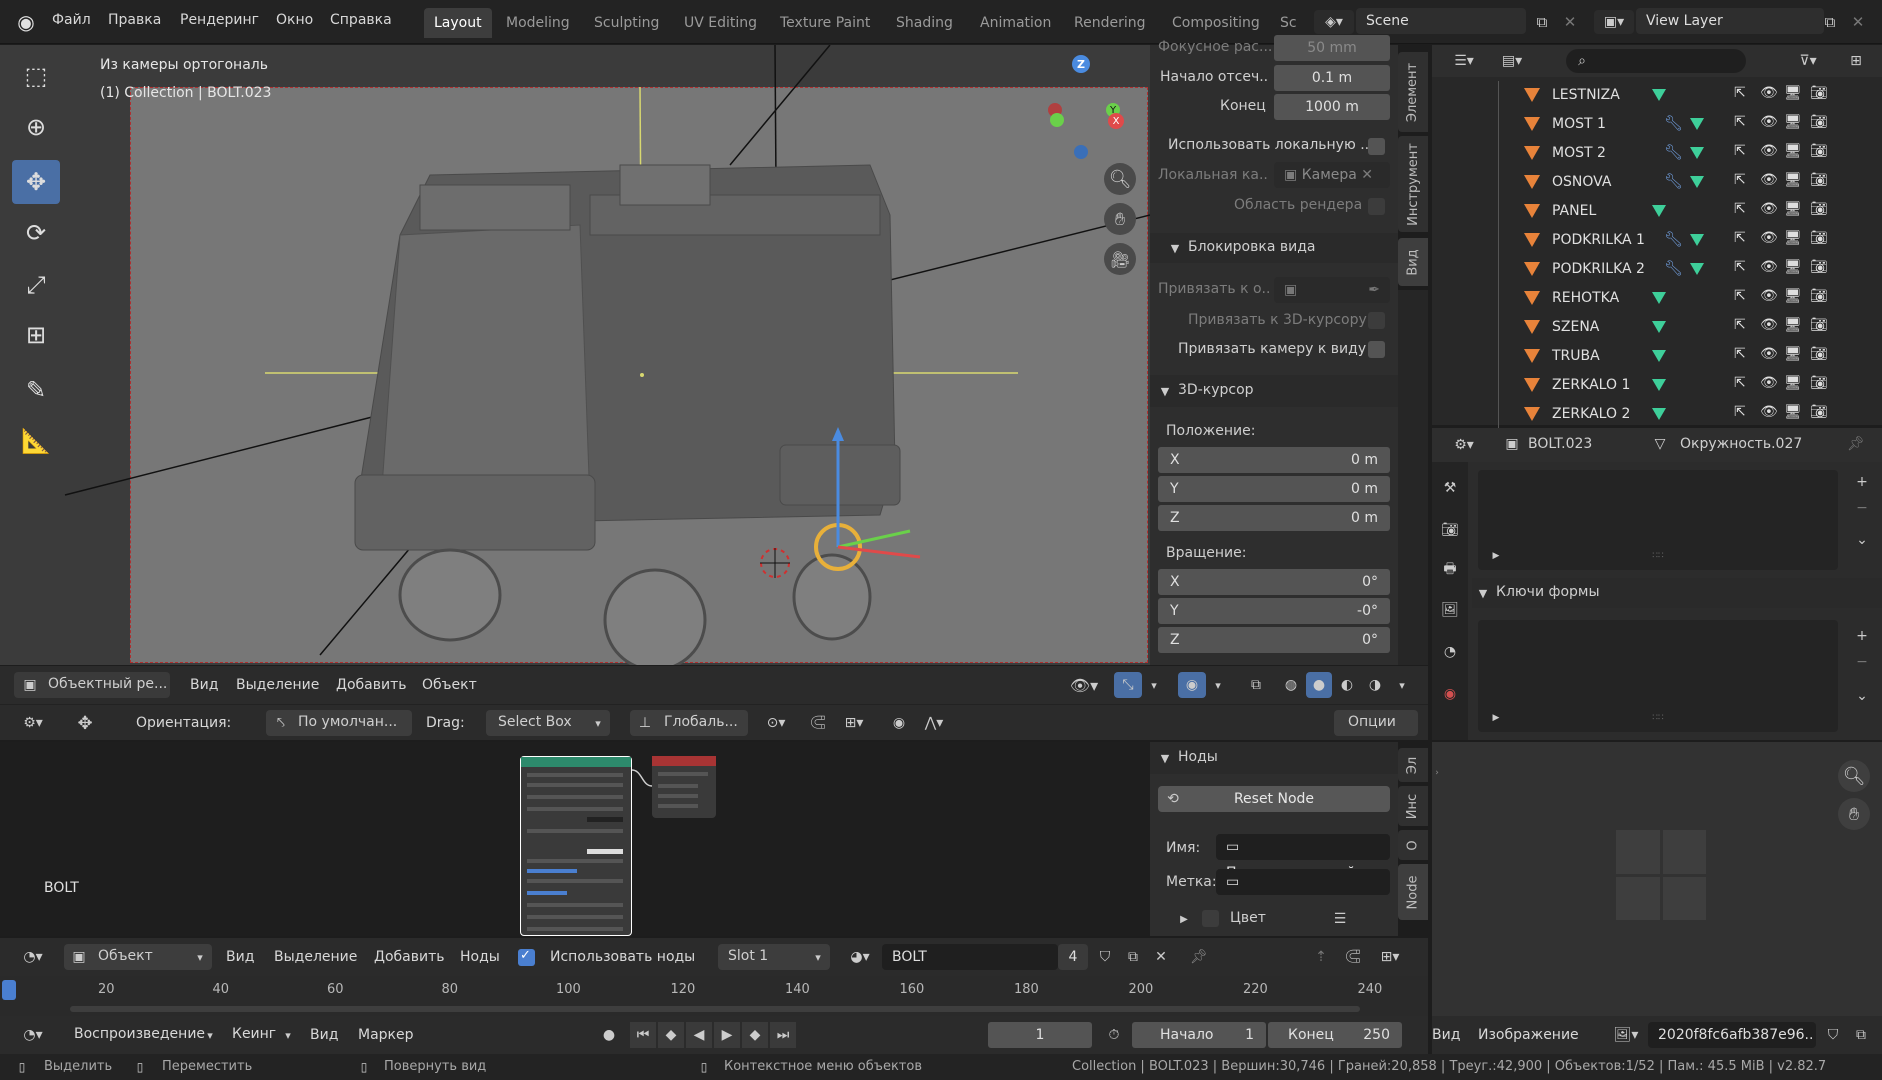  Describe the element at coordinates (818, 723) in the screenshot. I see `snap-icon: 🧲︎` at that location.